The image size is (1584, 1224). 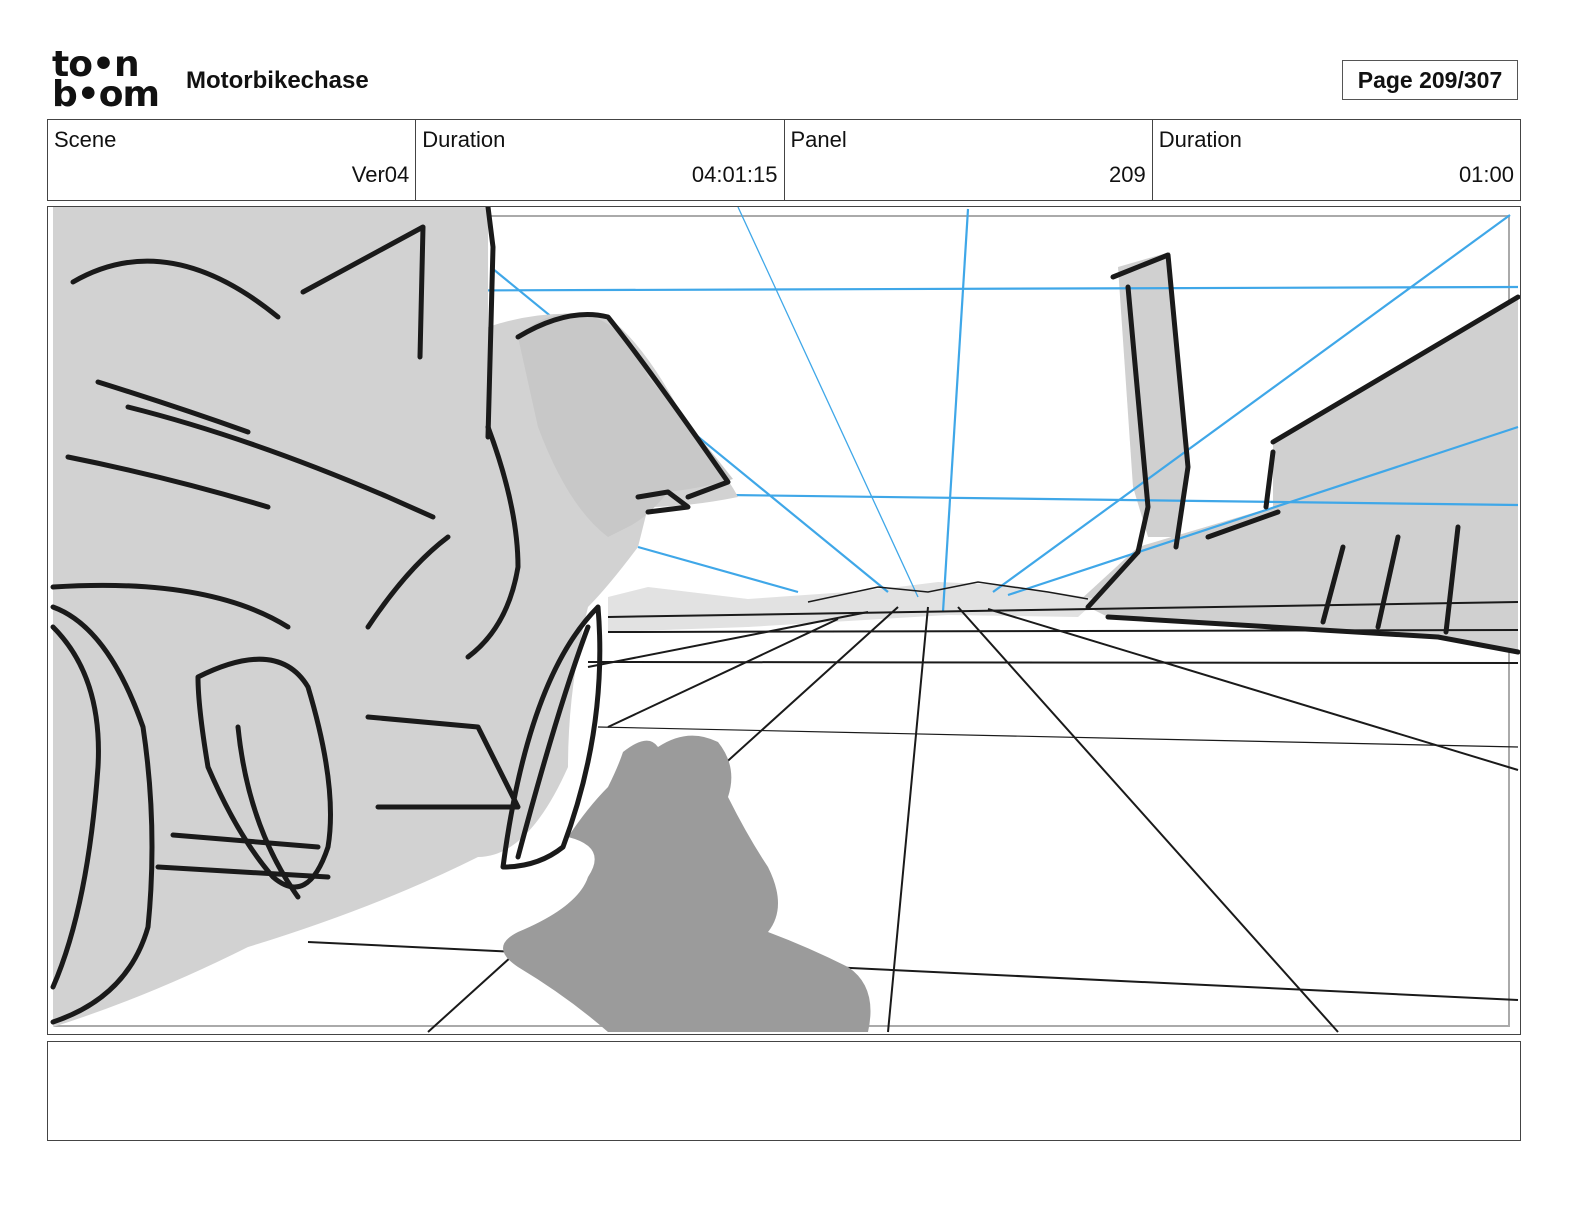 I want to click on page-indicator: Page 209/307, so click(x=1430, y=80).